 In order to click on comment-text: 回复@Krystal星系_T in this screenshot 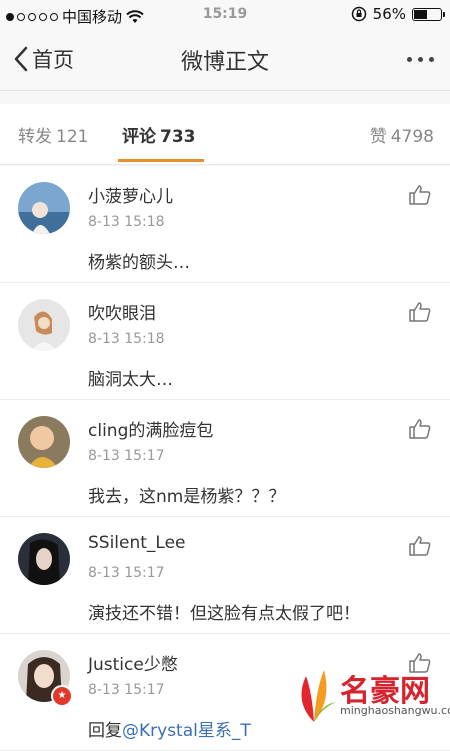, I will do `click(169, 728)`.